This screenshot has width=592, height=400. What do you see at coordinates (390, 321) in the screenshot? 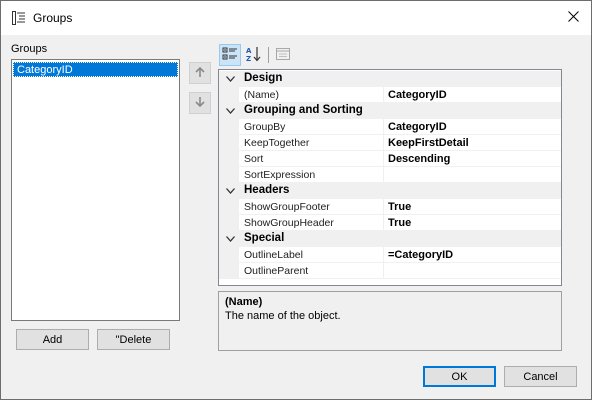
I see `description-panel: (Name) The name of the object.` at bounding box center [390, 321].